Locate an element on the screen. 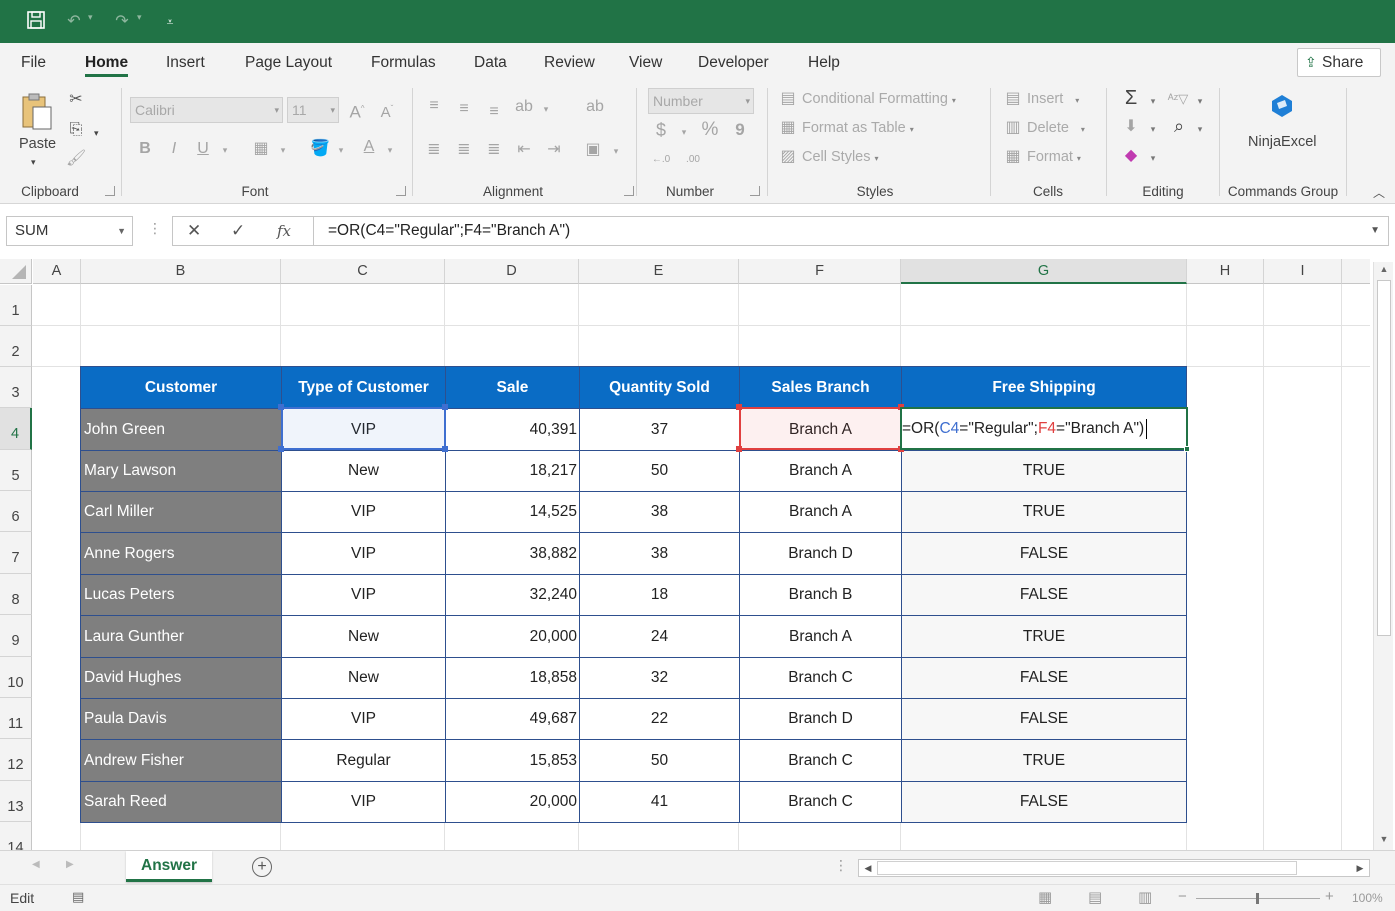 This screenshot has height=911, width=1395. name-box: SUM ▼ is located at coordinates (69, 231).